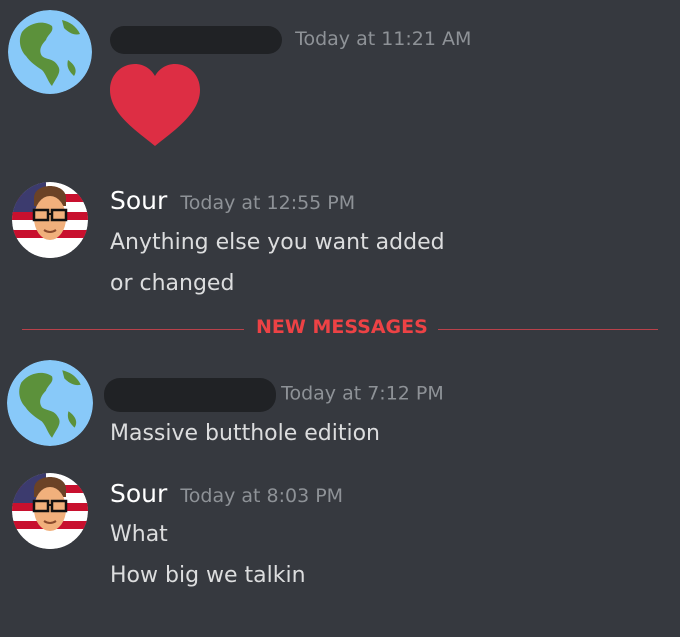 The width and height of the screenshot is (680, 637). I want to click on message-header: Sour Today at 8:03 PM, so click(226, 496).